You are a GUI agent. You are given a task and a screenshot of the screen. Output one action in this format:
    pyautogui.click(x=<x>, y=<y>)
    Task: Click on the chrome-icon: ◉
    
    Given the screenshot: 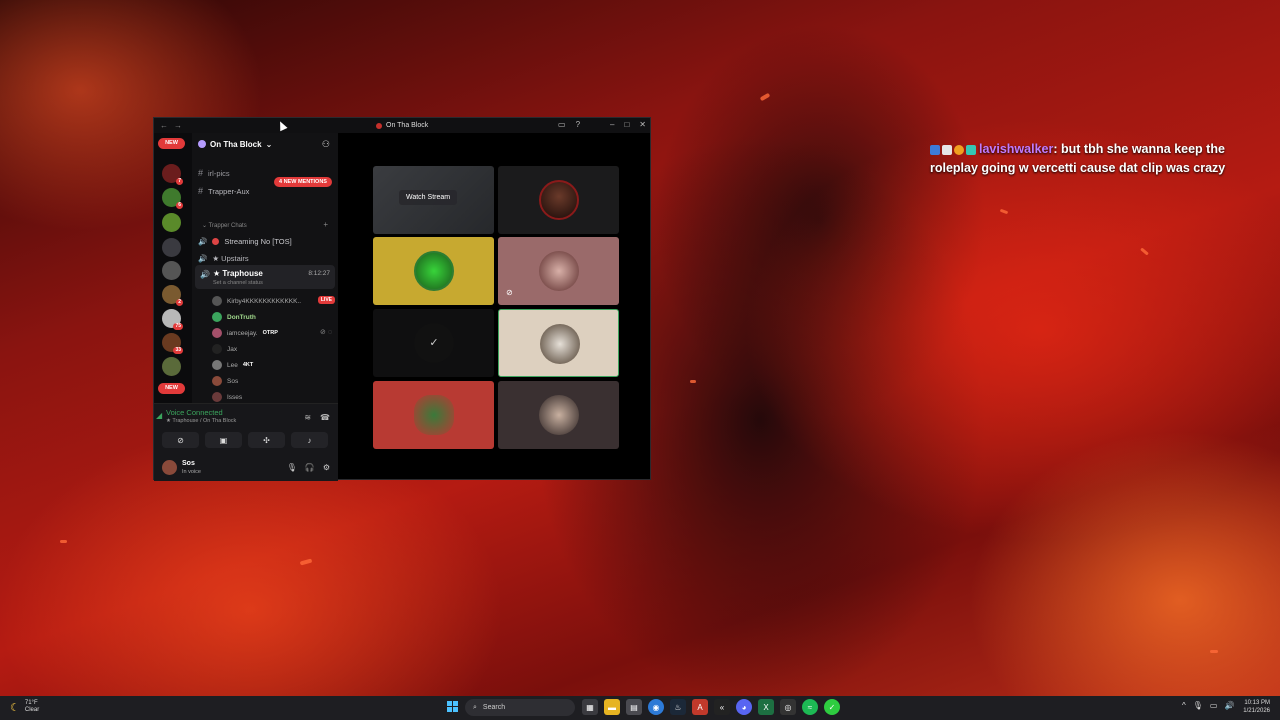 What is the action you would take?
    pyautogui.click(x=656, y=707)
    